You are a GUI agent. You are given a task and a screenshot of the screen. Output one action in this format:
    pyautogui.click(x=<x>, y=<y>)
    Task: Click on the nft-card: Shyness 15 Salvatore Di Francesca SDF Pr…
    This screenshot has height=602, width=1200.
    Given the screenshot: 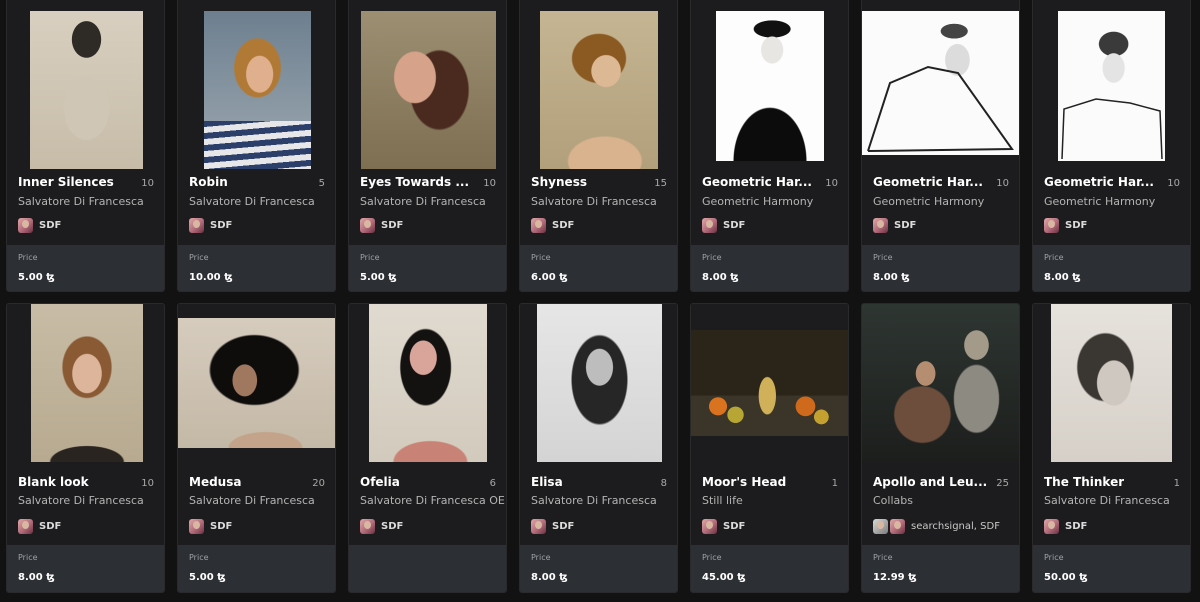 What is the action you would take?
    pyautogui.click(x=598, y=146)
    